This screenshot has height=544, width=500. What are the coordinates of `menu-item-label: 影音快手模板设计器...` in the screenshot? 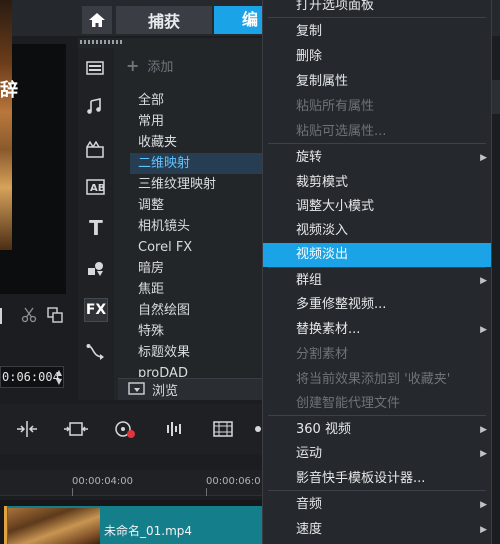 It's located at (361, 478).